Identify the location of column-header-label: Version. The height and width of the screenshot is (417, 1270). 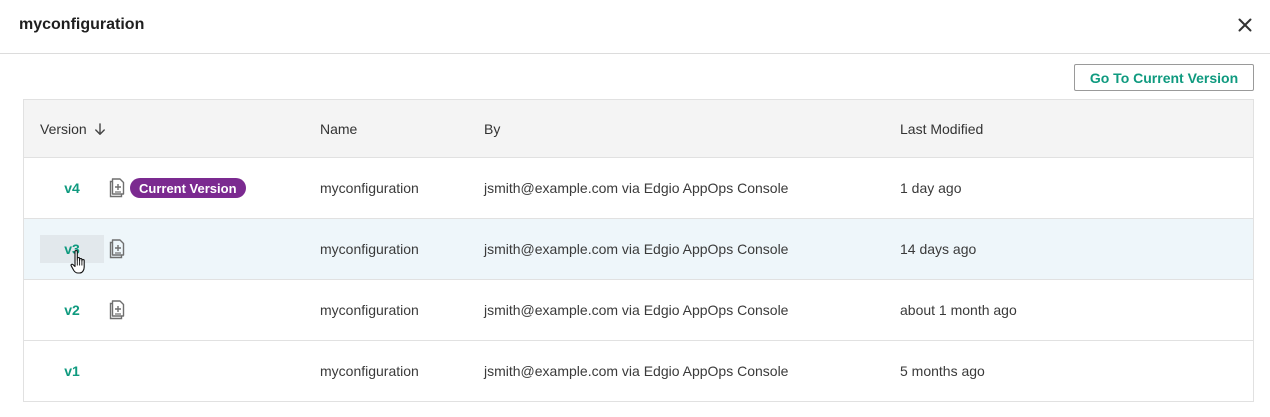
(63, 129).